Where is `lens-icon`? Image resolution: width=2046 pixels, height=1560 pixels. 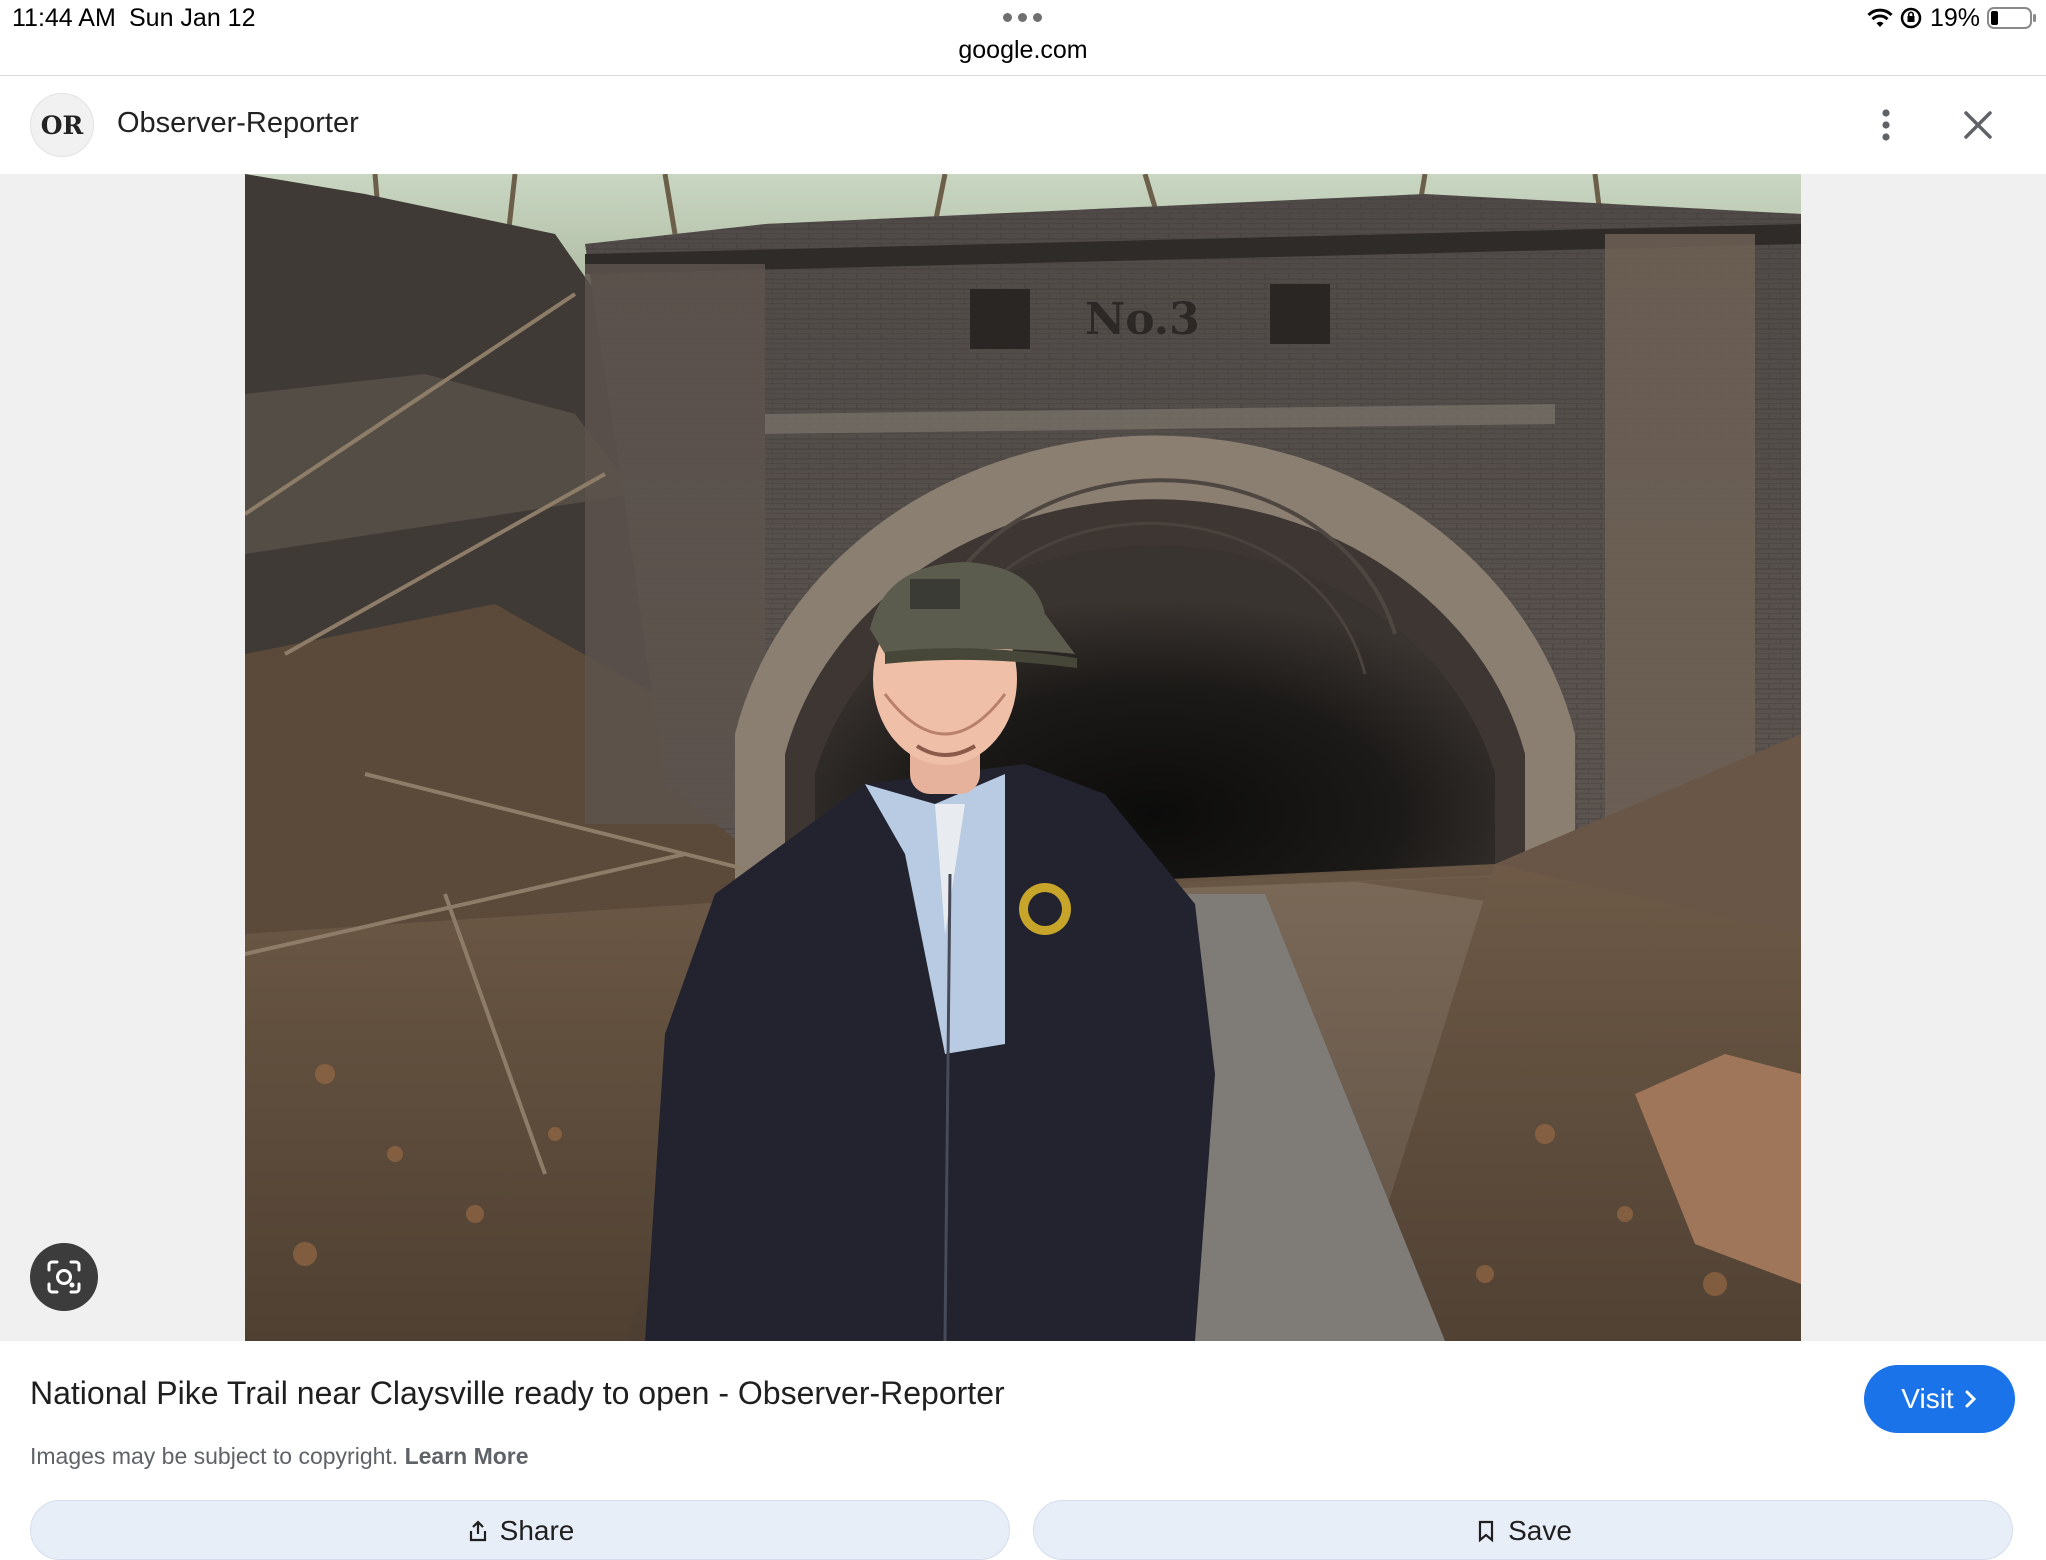
lens-icon is located at coordinates (64, 1277).